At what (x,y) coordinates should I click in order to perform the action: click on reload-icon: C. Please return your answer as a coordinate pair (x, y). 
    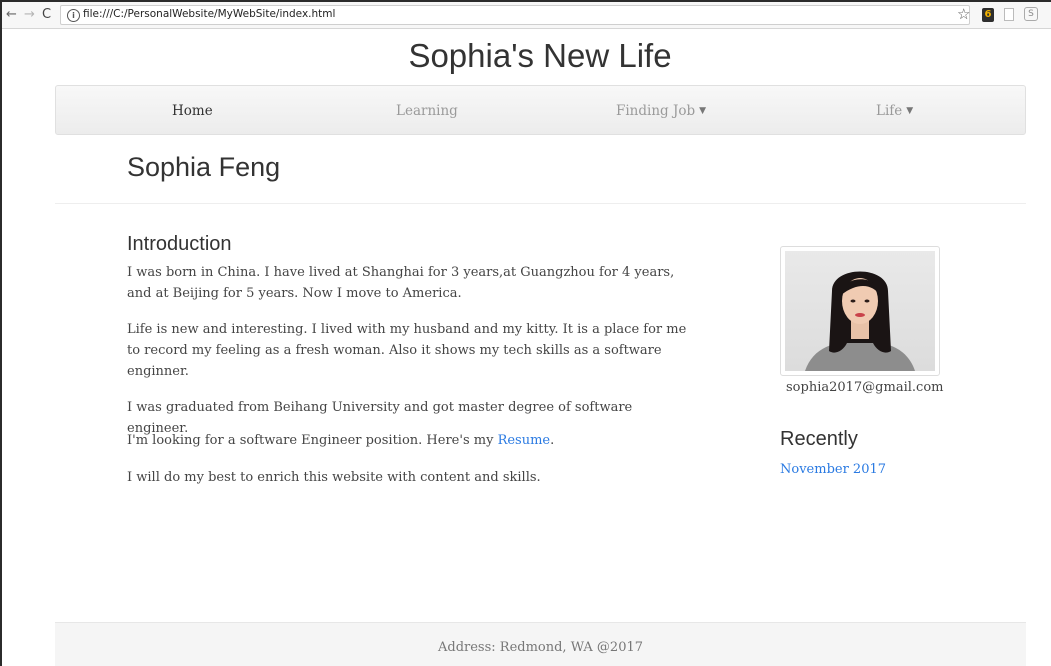
    Looking at the image, I should click on (46, 15).